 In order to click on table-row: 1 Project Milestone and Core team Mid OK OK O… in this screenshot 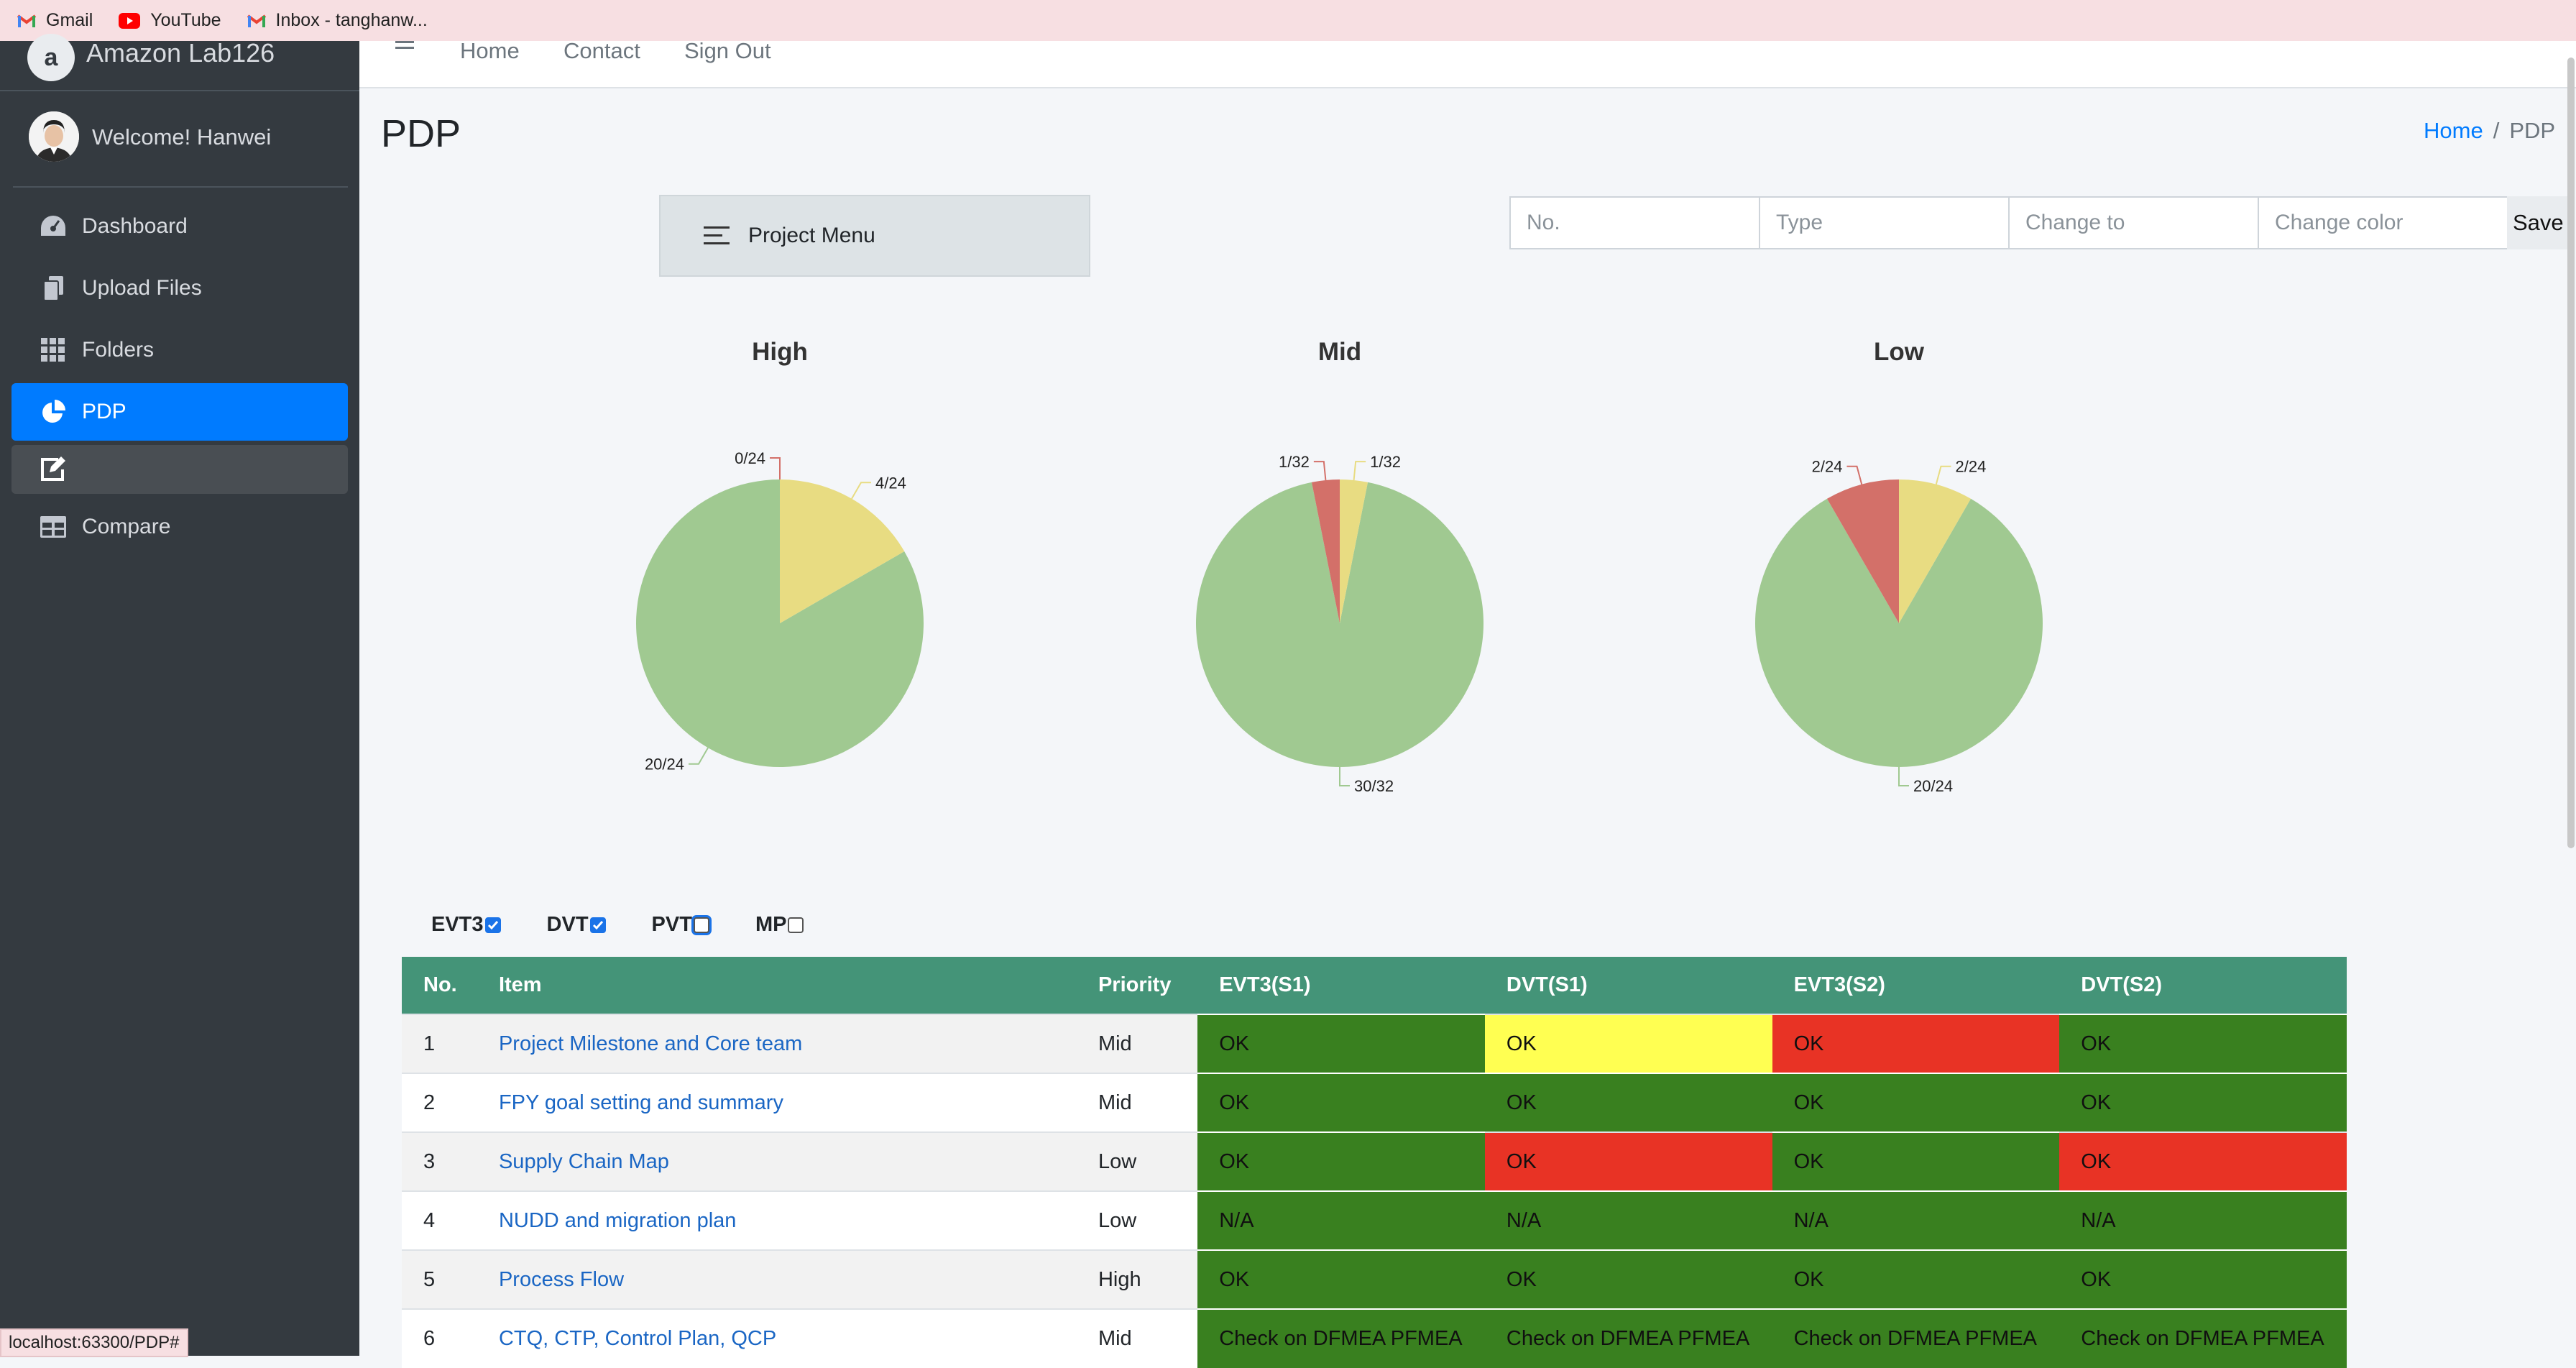, I will do `click(1374, 1043)`.